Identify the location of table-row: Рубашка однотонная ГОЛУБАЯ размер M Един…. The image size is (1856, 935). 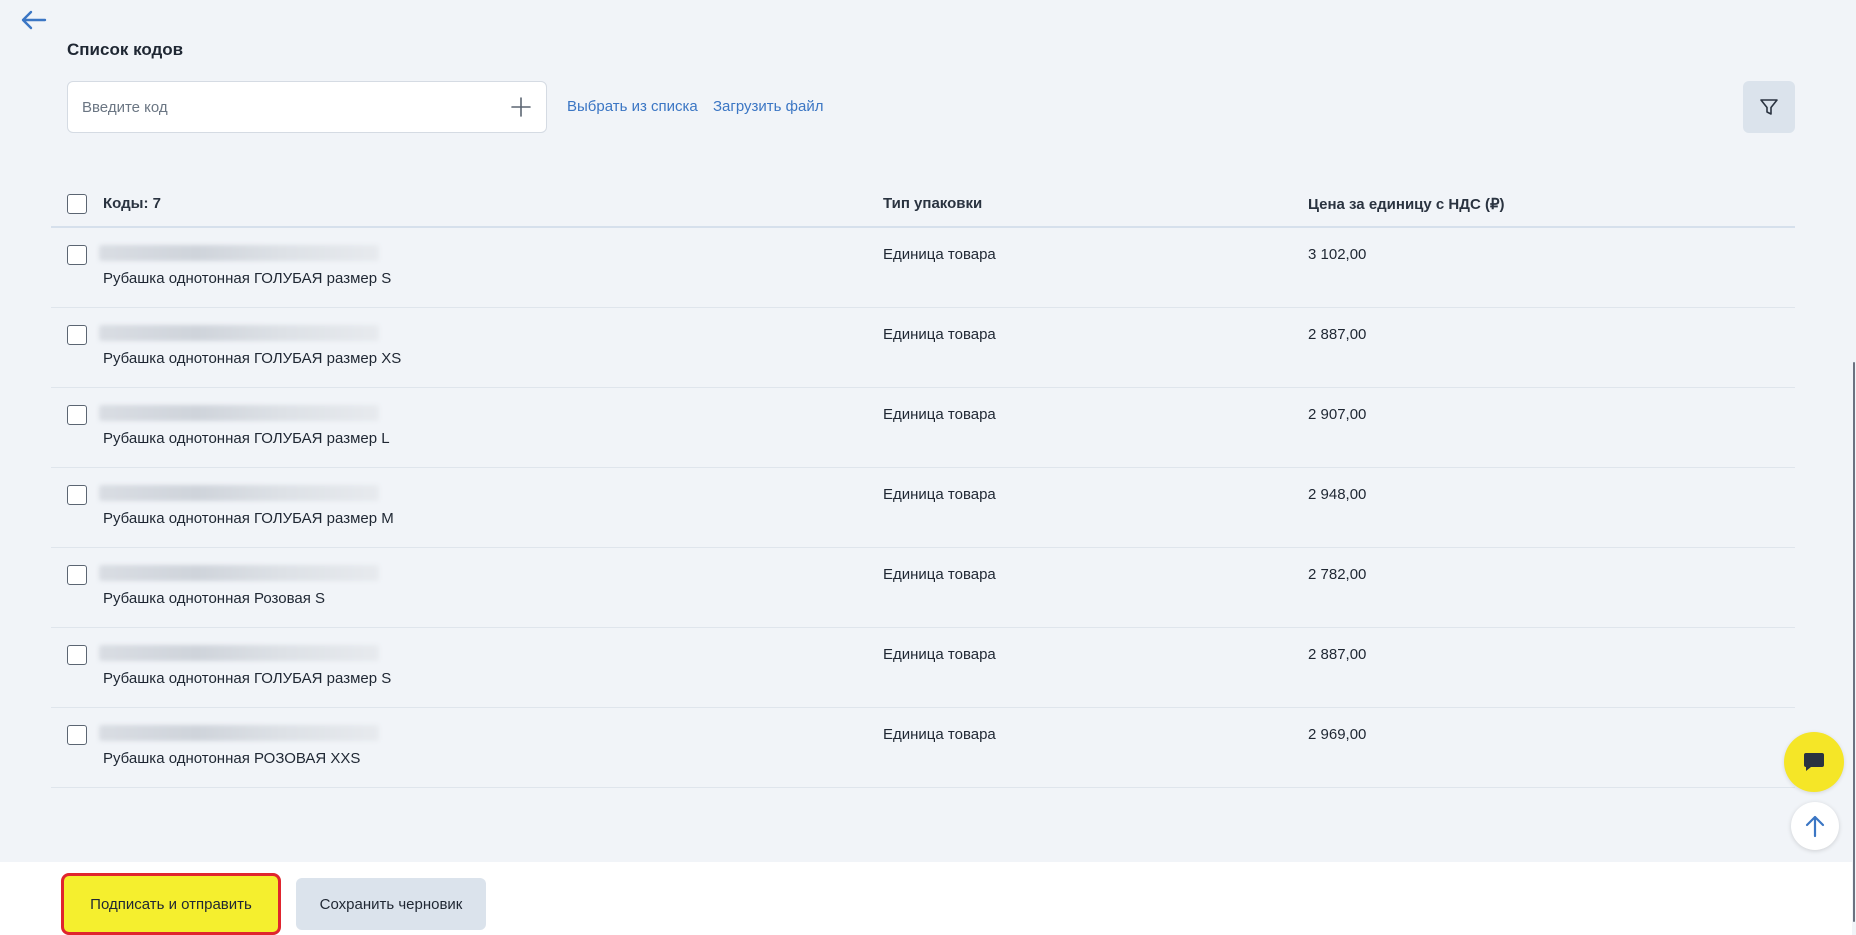
(923, 508).